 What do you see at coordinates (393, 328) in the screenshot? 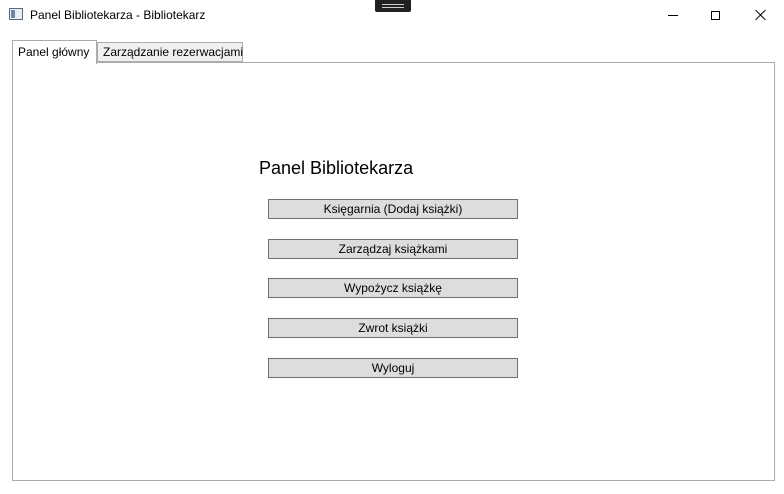
I see `return-book-button: Zwrot książki` at bounding box center [393, 328].